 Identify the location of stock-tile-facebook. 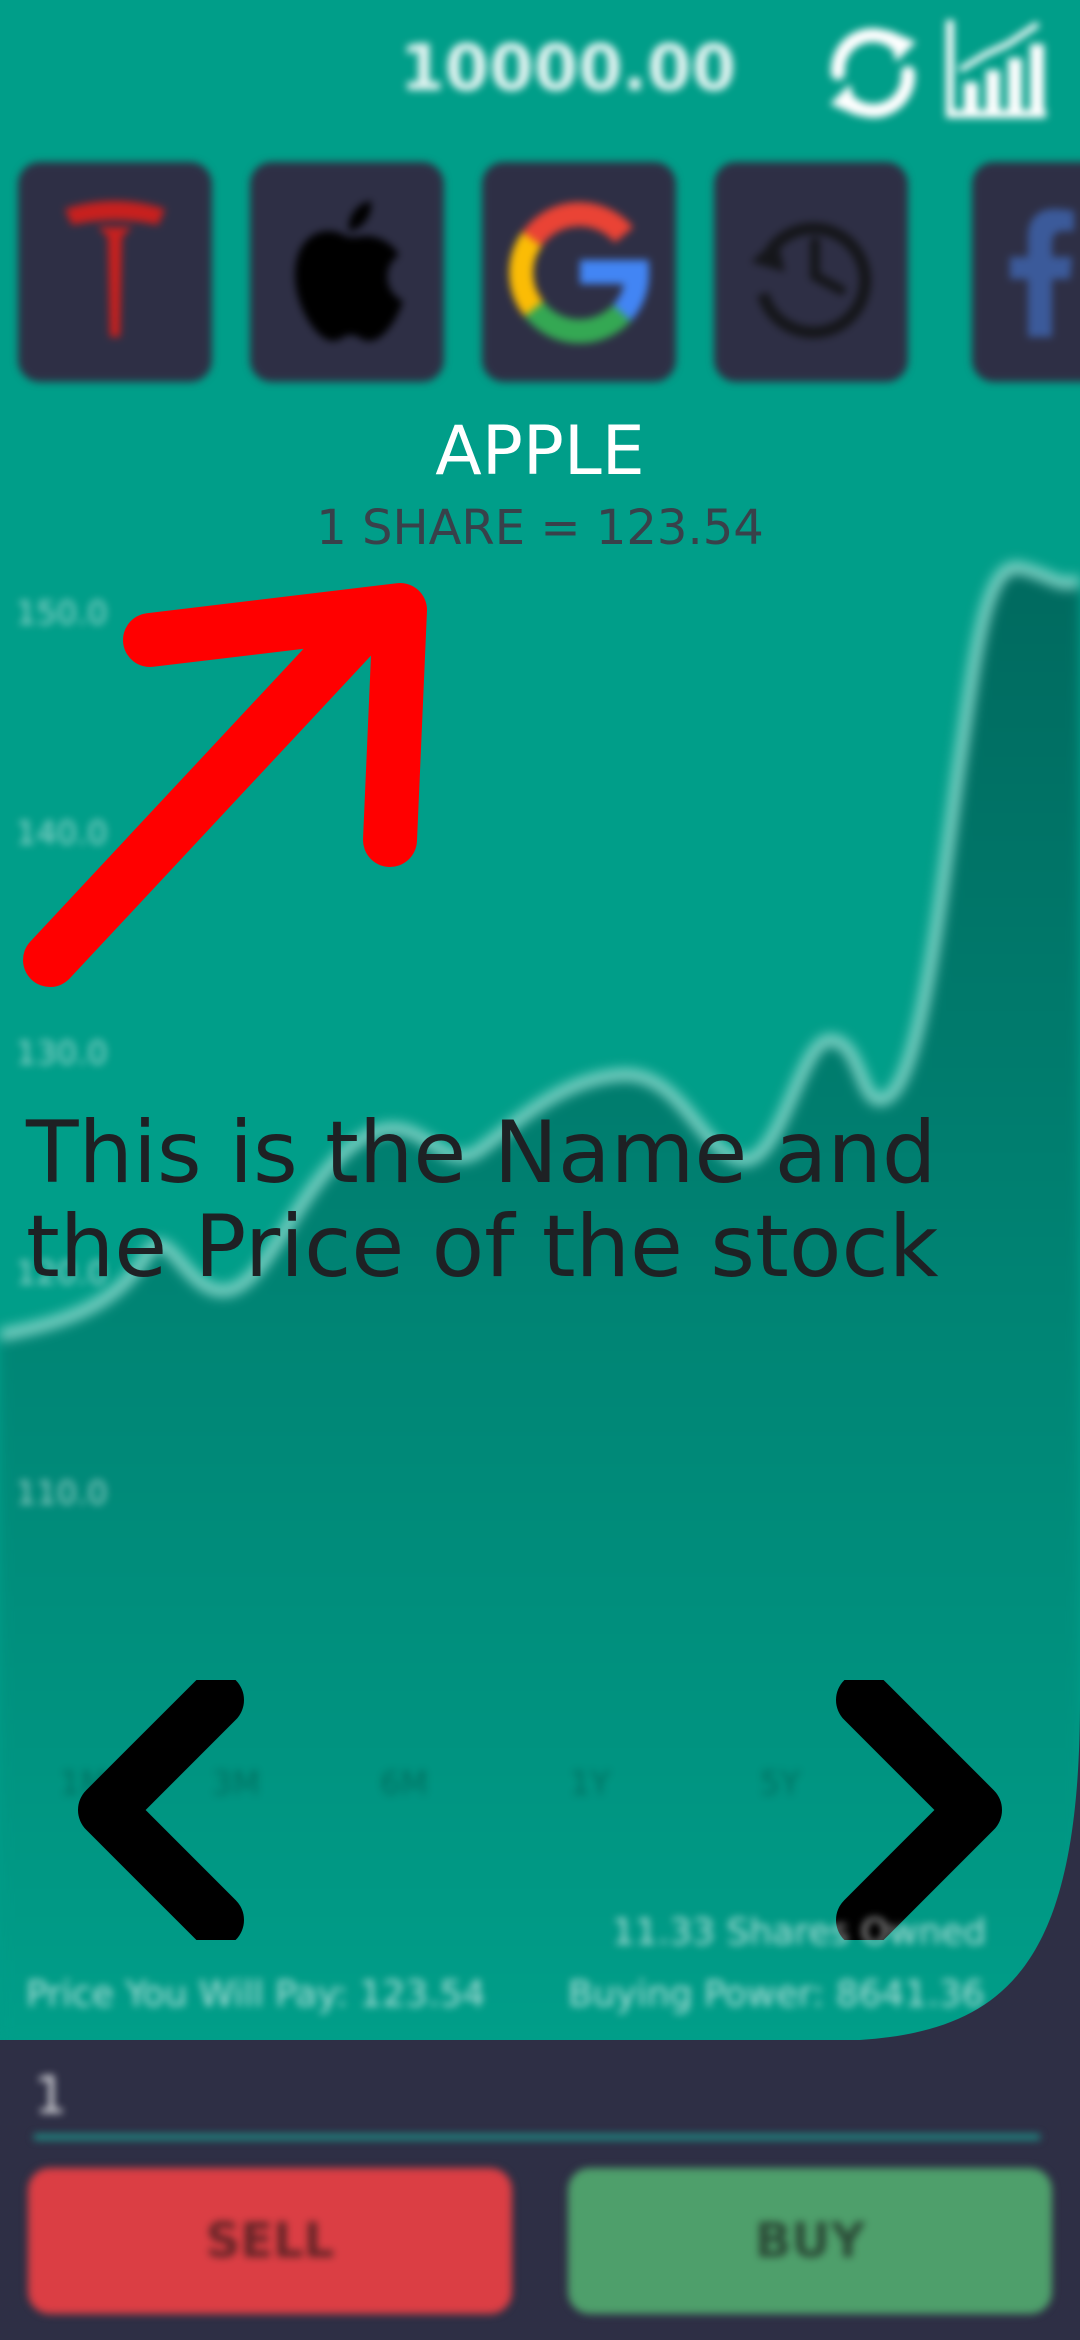
(1026, 272).